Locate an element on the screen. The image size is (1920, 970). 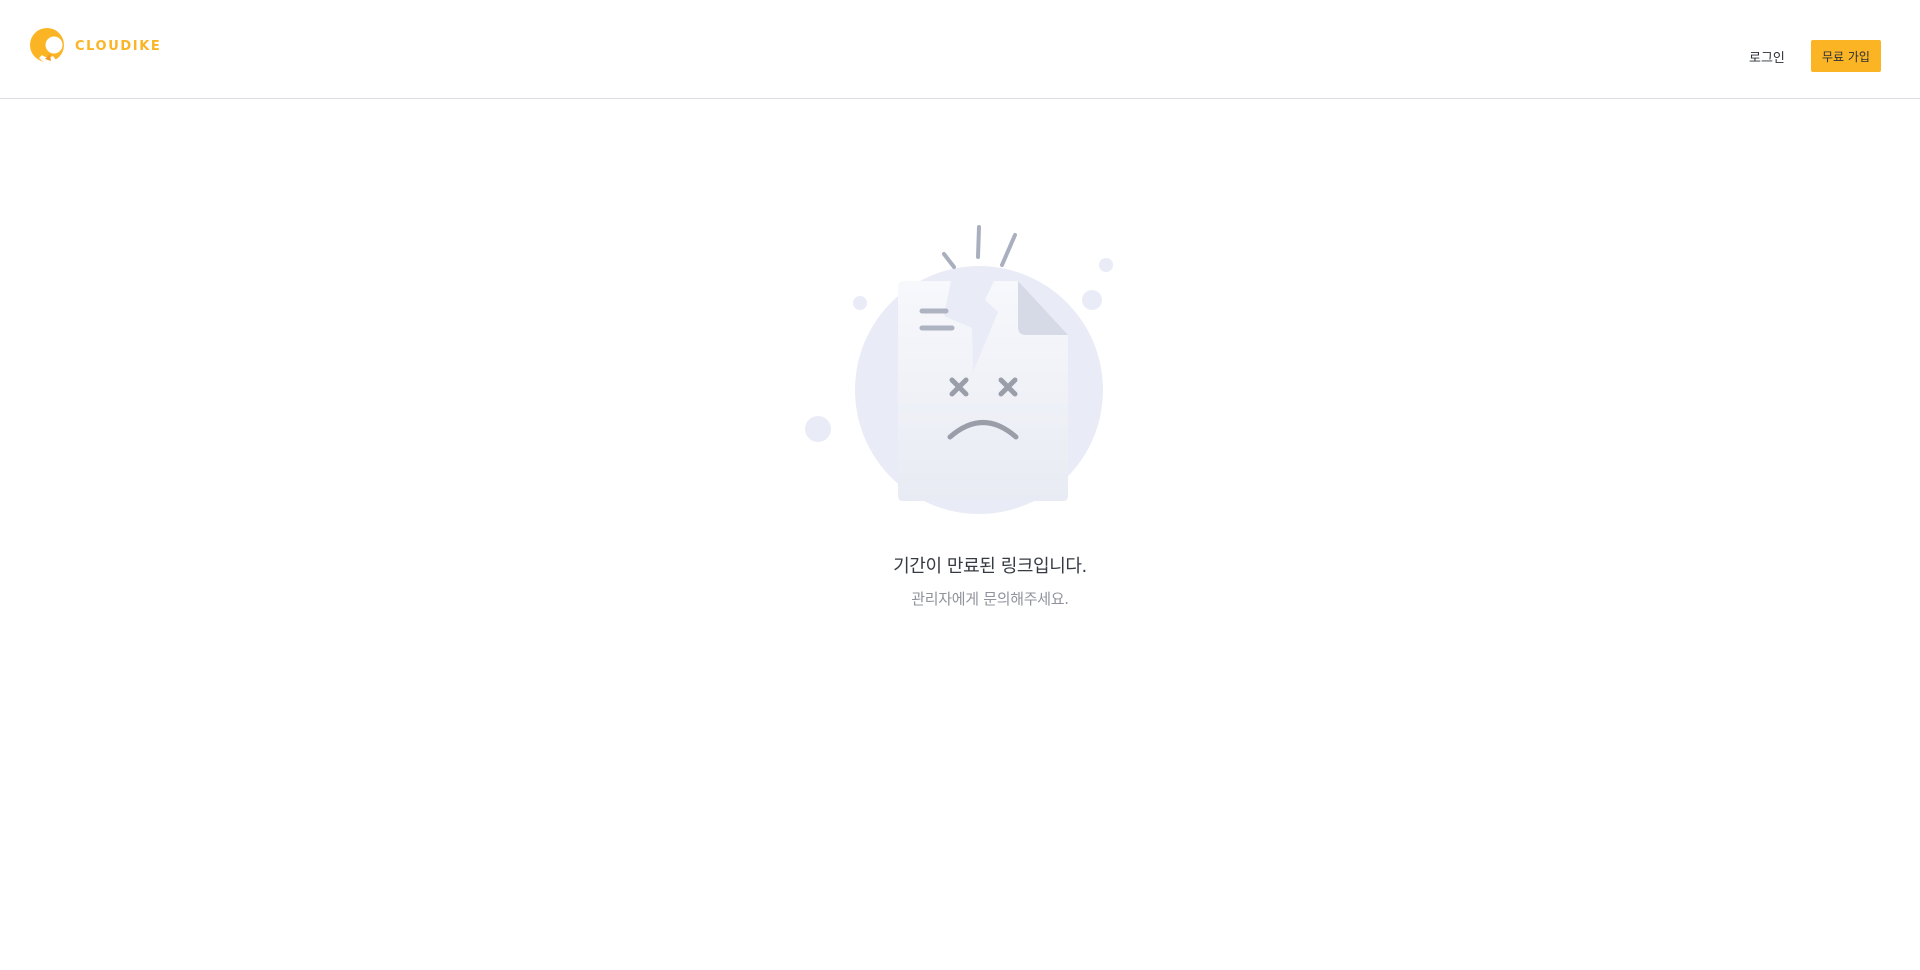
broken-file-sad-face-icon is located at coordinates (959, 369).